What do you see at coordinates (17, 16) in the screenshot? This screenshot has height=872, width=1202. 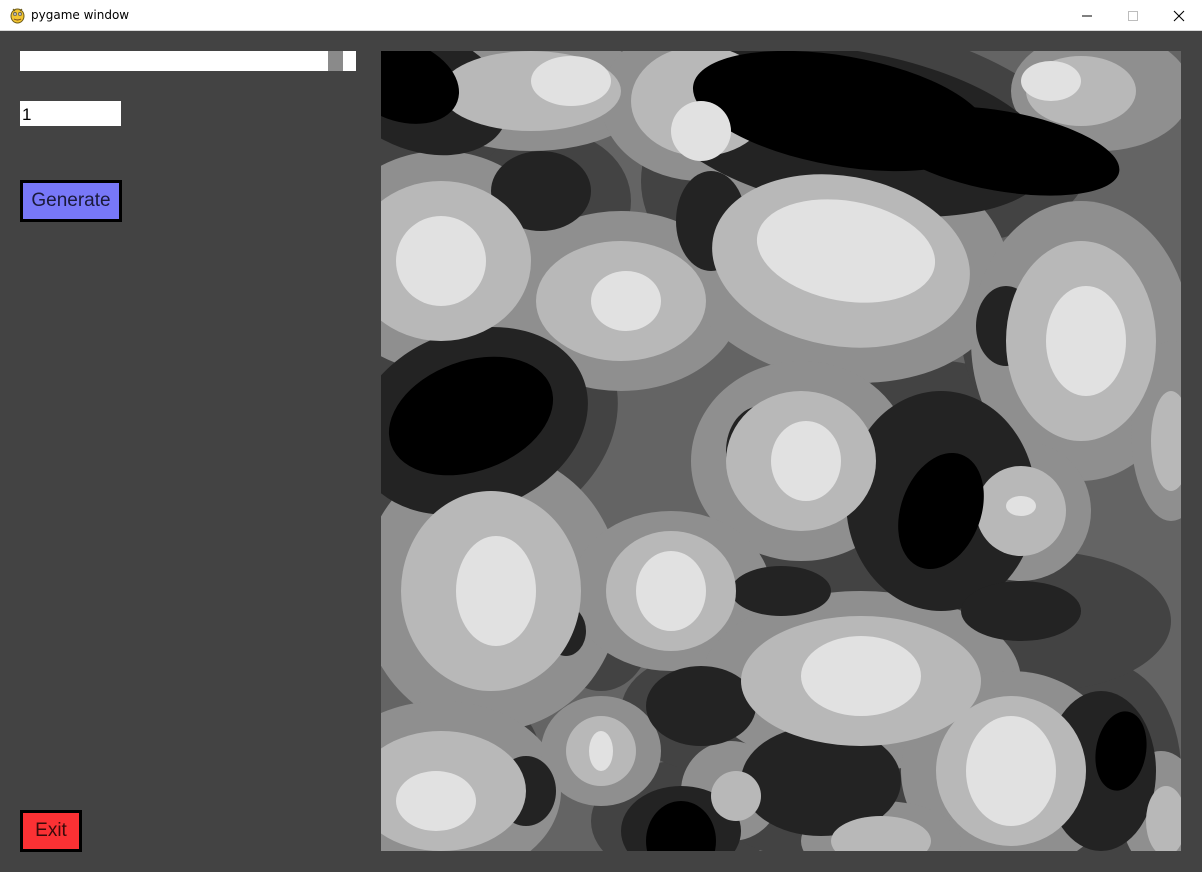 I see `pygame-snake-icon` at bounding box center [17, 16].